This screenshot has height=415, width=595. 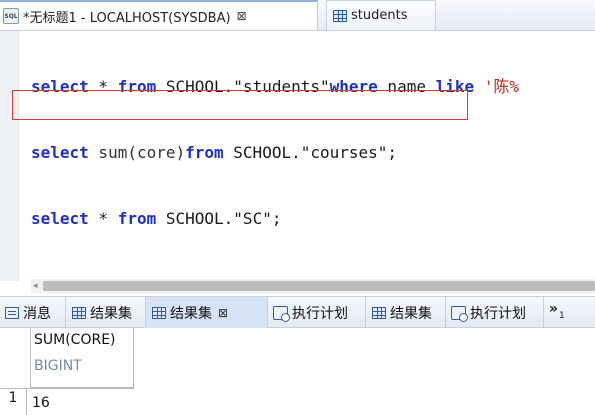 I want to click on editor-tab-bar: SQL *无标题1 - LOCALHOST(SYSDBA) ⊠ students, so click(x=297, y=15).